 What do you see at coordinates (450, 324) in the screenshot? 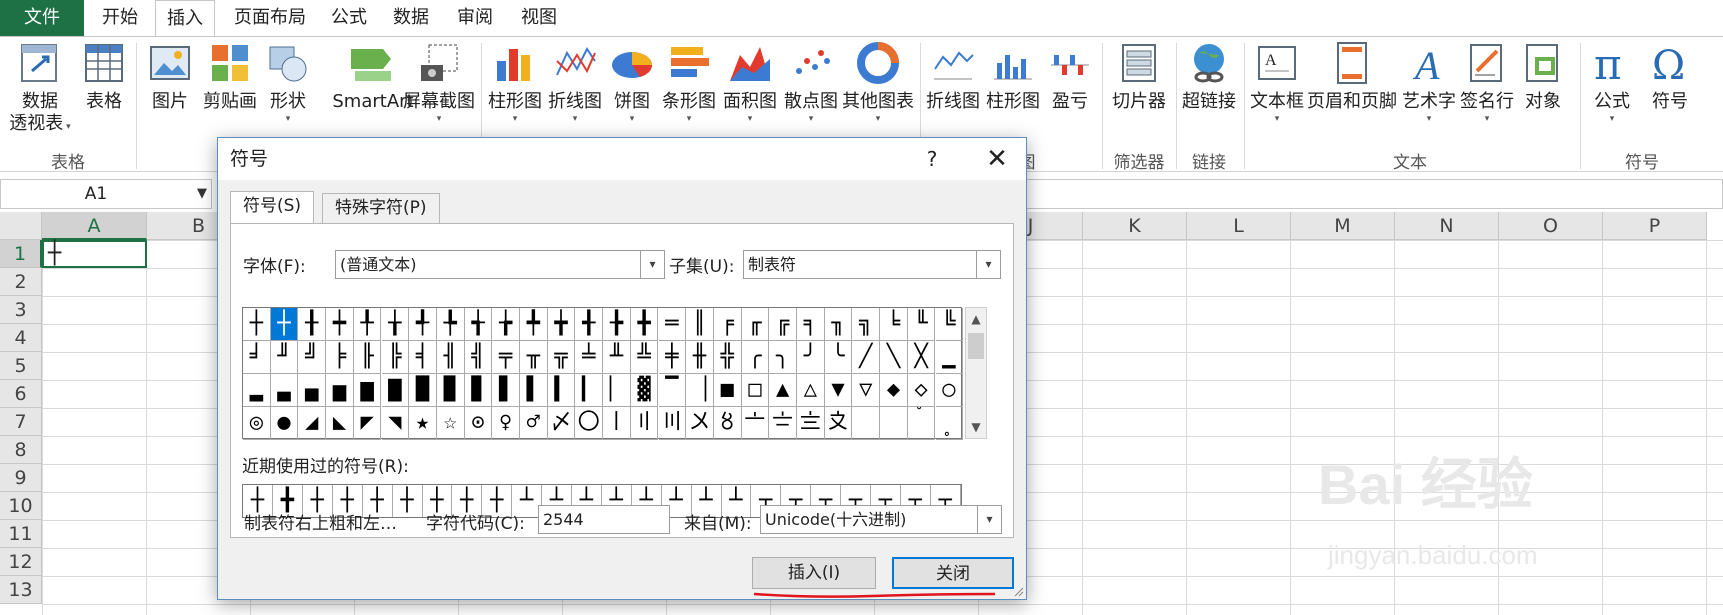
I see `symbol-cell: ╄` at bounding box center [450, 324].